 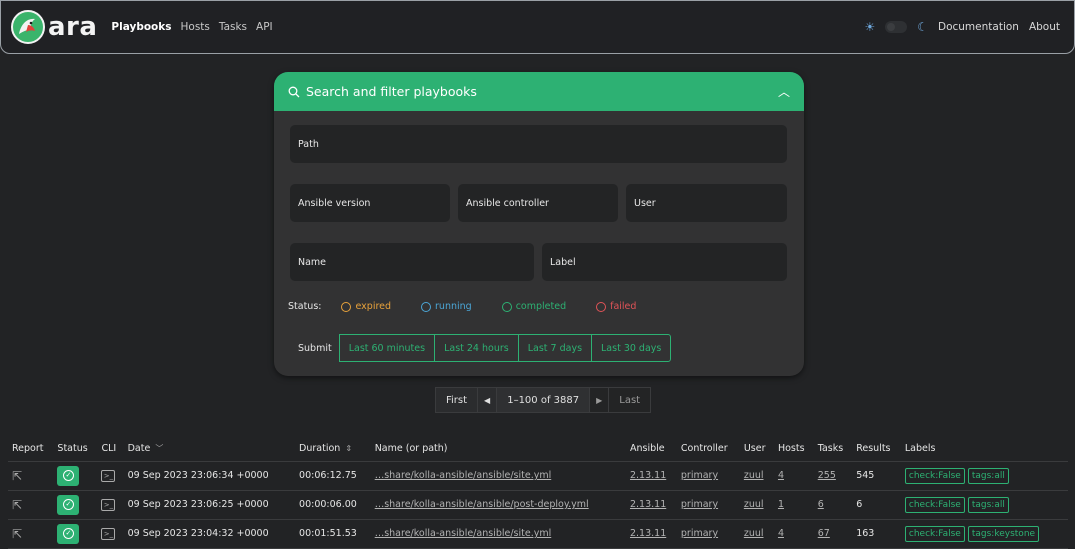 I want to click on col-duration: Duration ⇕, so click(x=333, y=449).